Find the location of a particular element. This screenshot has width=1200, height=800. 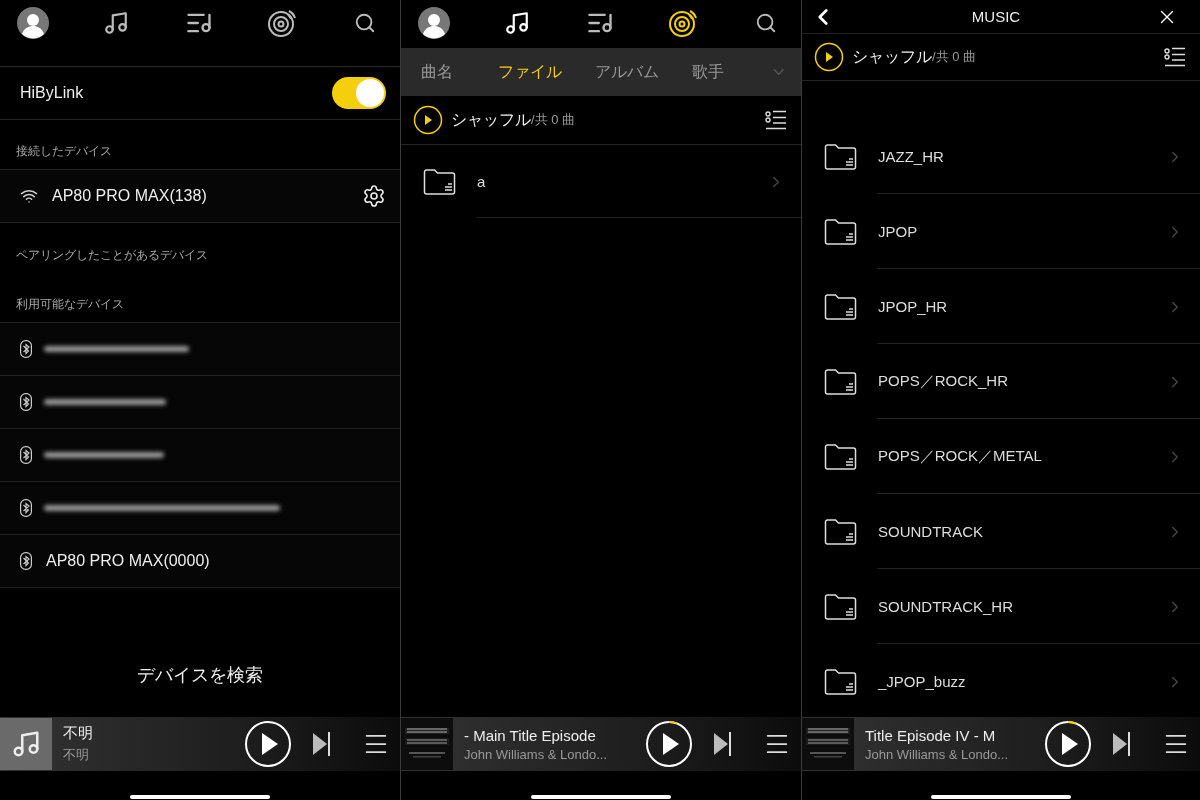

folder-row: JPOP_HR is located at coordinates (1001, 306).